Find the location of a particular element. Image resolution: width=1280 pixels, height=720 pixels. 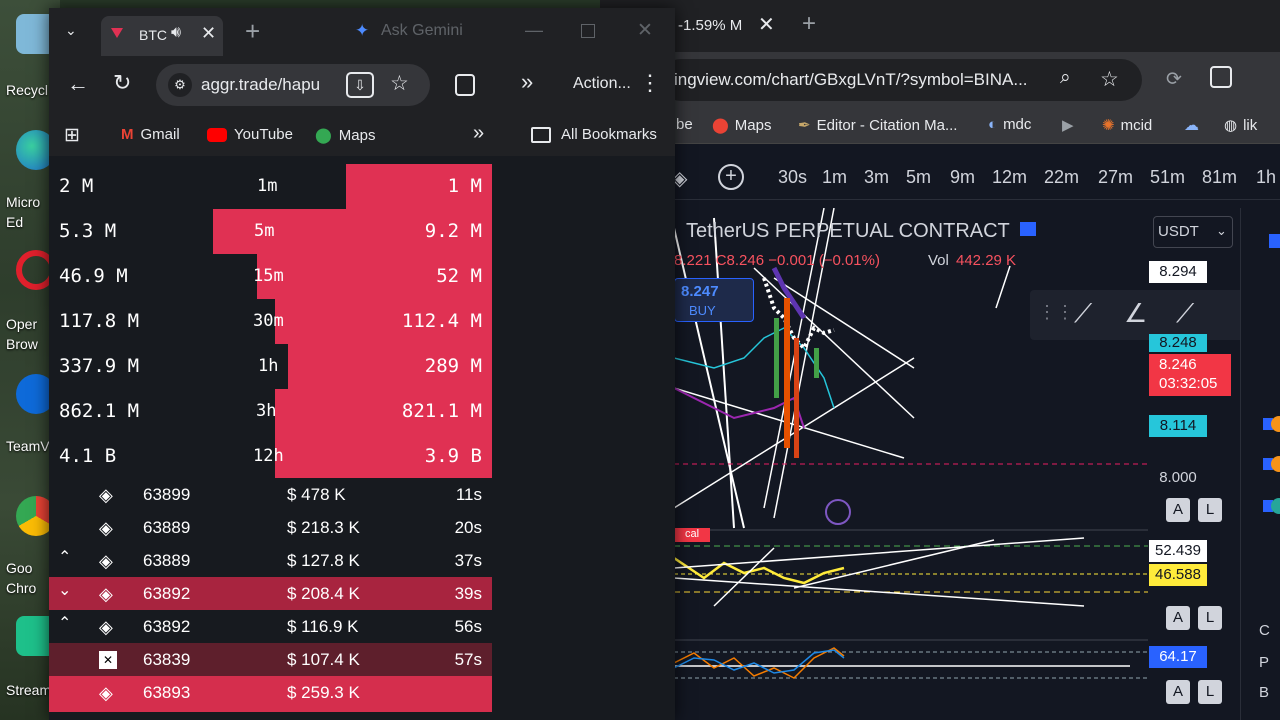

trade-amount: $ 116.9 K is located at coordinates (323, 626).